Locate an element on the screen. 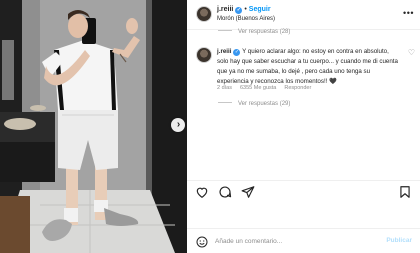 The height and width of the screenshot is (253, 420). paper-plane-icon is located at coordinates (248, 192).